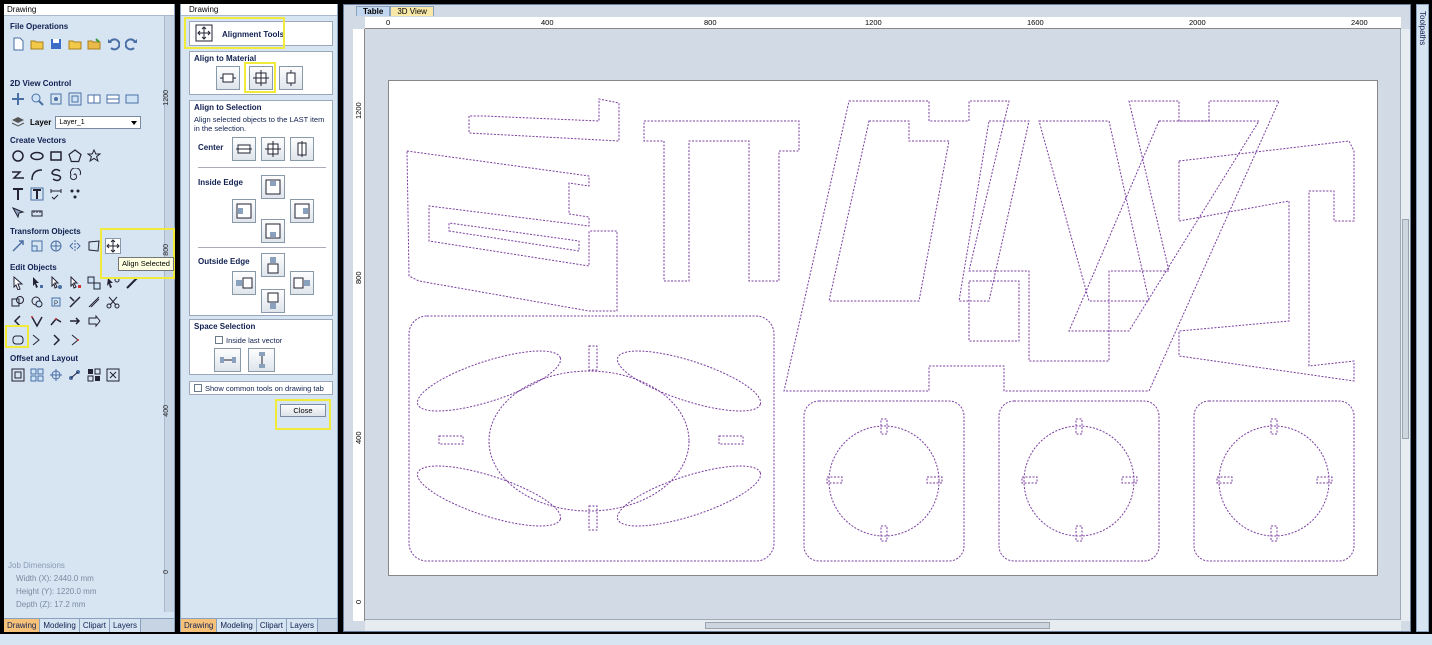 Image resolution: width=1432 pixels, height=645 pixels. Describe the element at coordinates (37, 321) in the screenshot. I see `v-shape-icon` at that location.